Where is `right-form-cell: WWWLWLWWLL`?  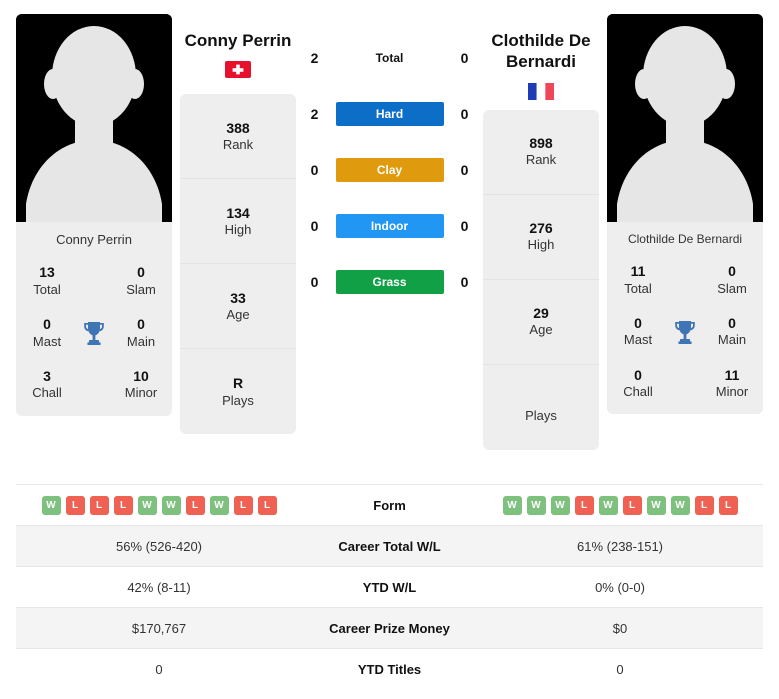
right-form-cell: WWWLWLWWLL is located at coordinates (620, 505).